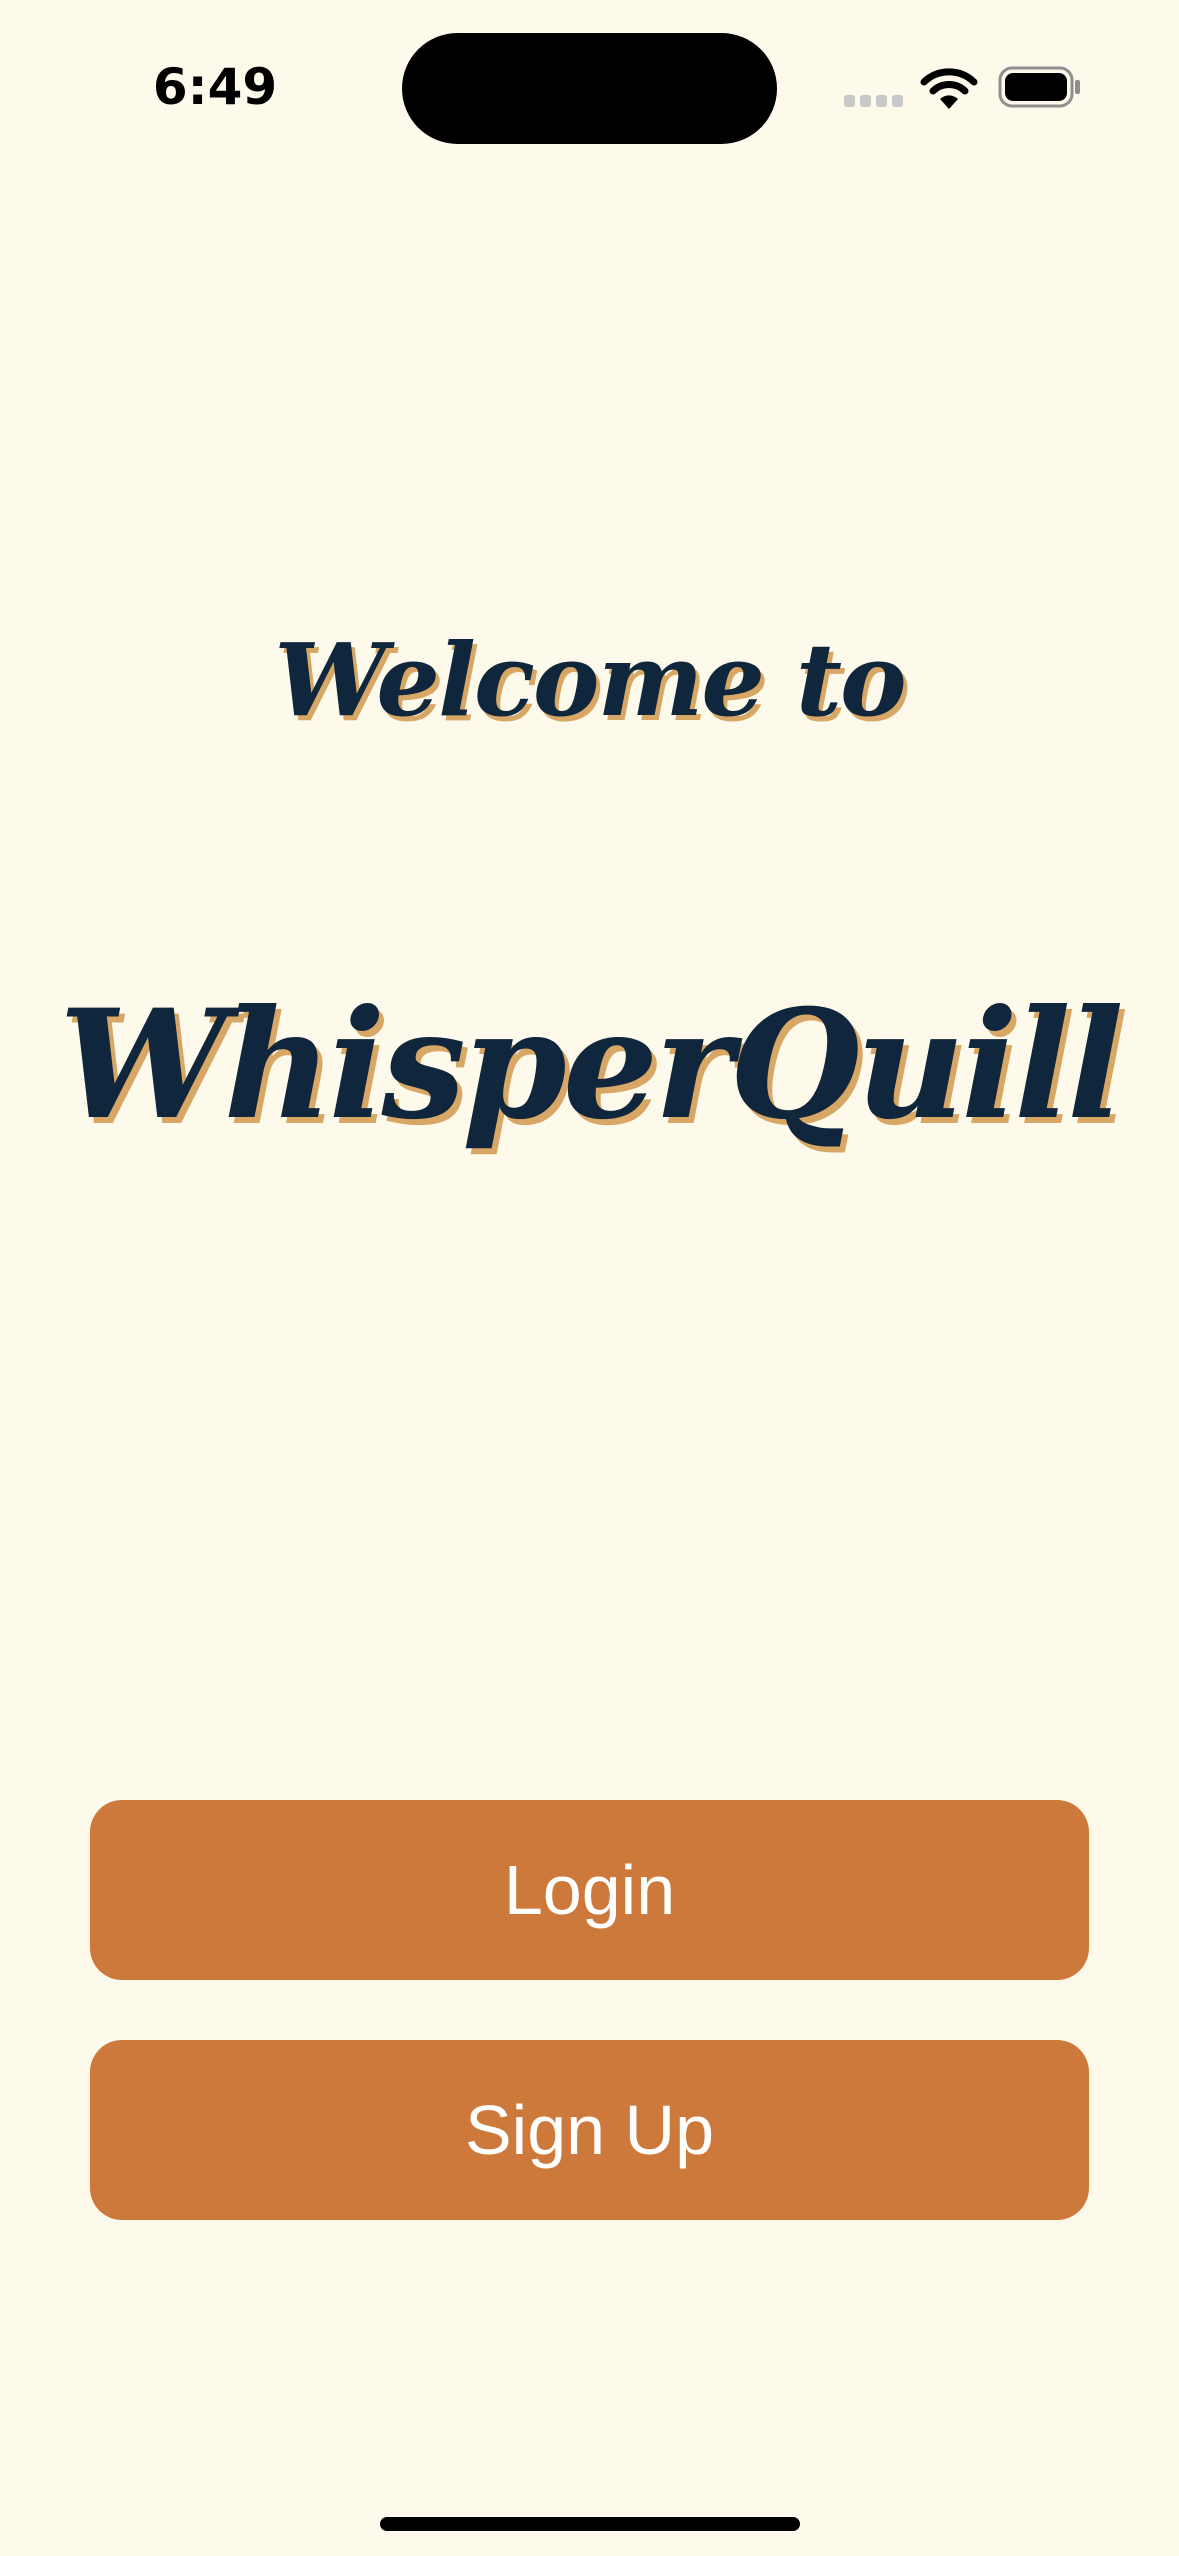 Image resolution: width=1179 pixels, height=2556 pixels. What do you see at coordinates (590, 2524) in the screenshot?
I see `home-indicator` at bounding box center [590, 2524].